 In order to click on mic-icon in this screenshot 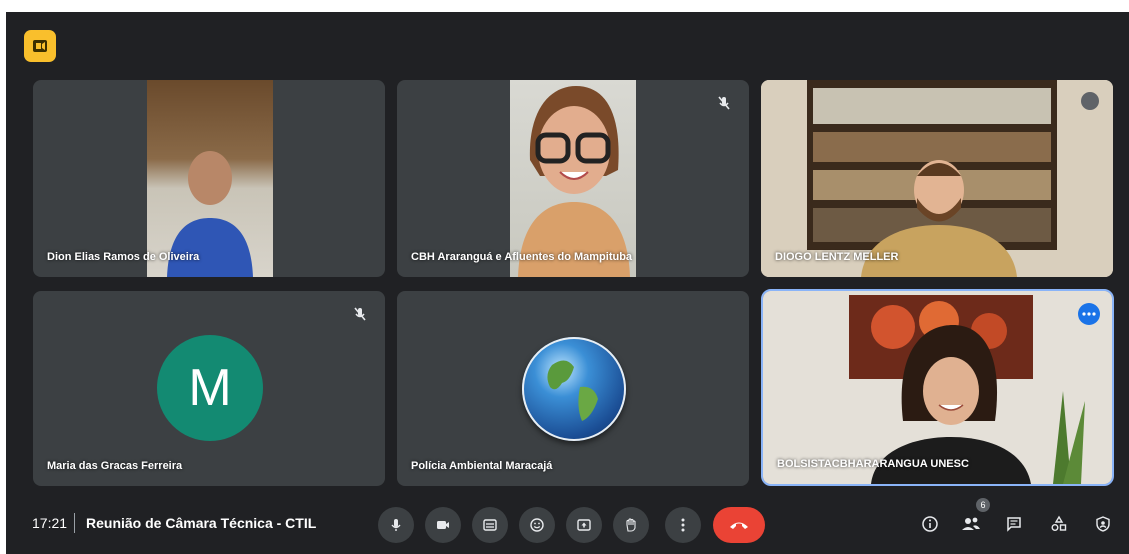, I will do `click(396, 525)`.